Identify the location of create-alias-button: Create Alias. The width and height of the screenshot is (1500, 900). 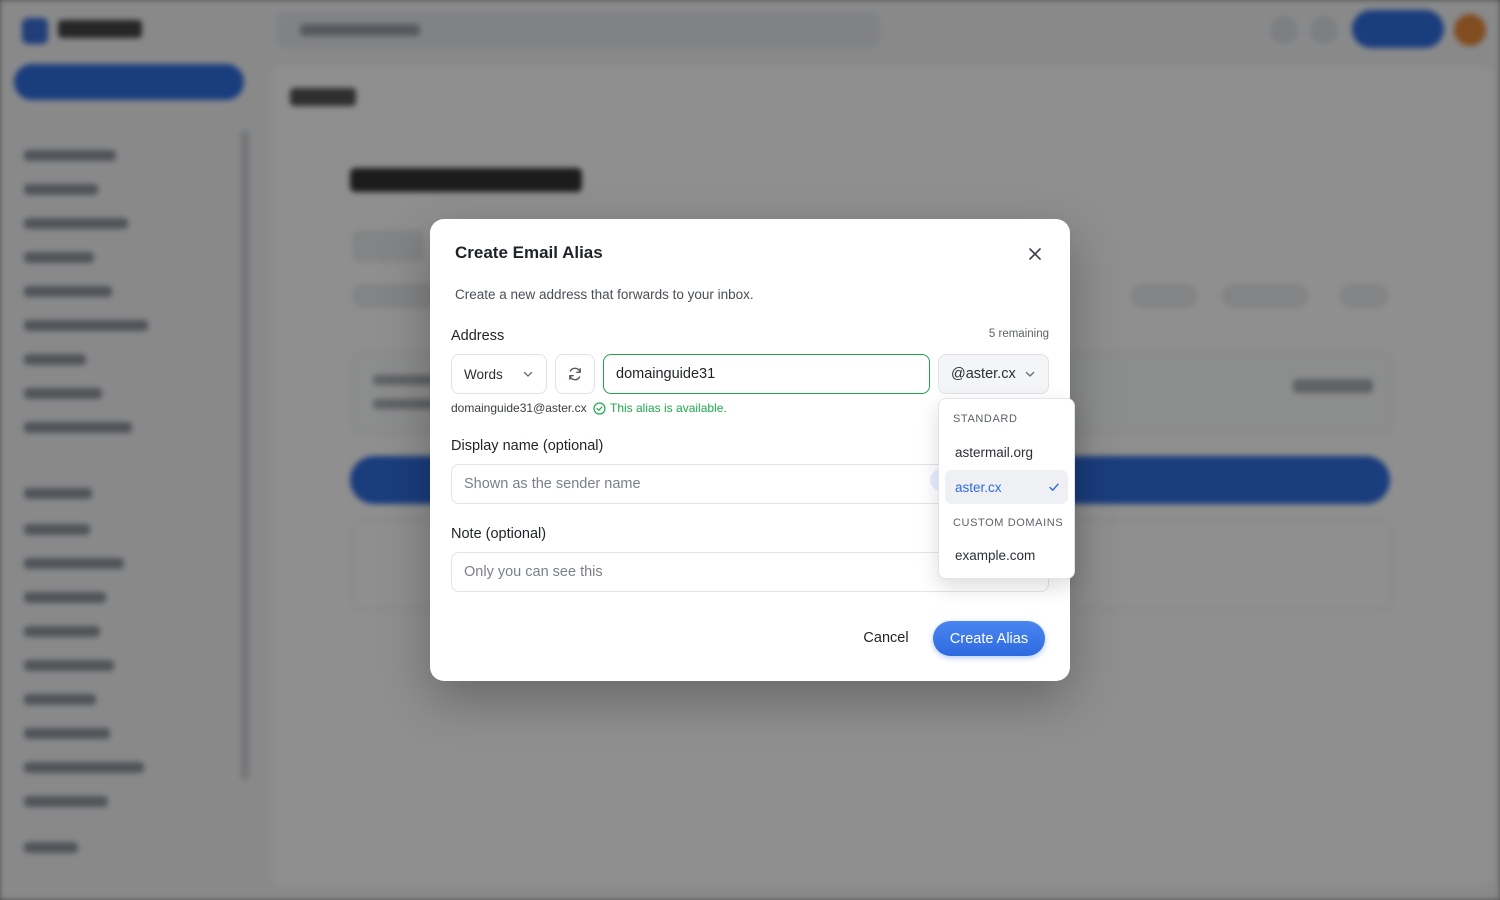
(989, 638).